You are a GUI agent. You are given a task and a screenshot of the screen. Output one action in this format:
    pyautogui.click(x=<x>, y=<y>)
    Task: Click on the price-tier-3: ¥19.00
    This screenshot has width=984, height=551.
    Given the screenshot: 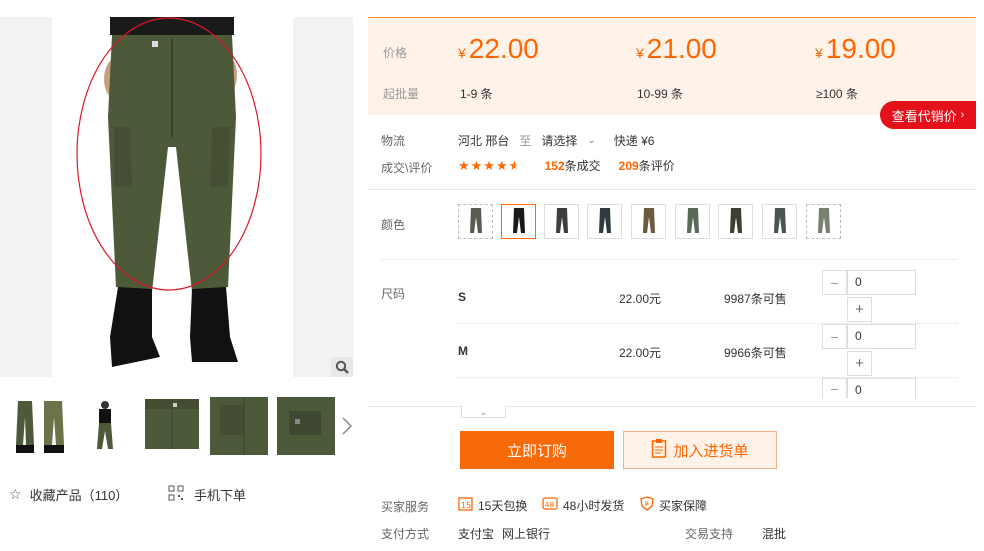 What is the action you would take?
    pyautogui.click(x=855, y=49)
    